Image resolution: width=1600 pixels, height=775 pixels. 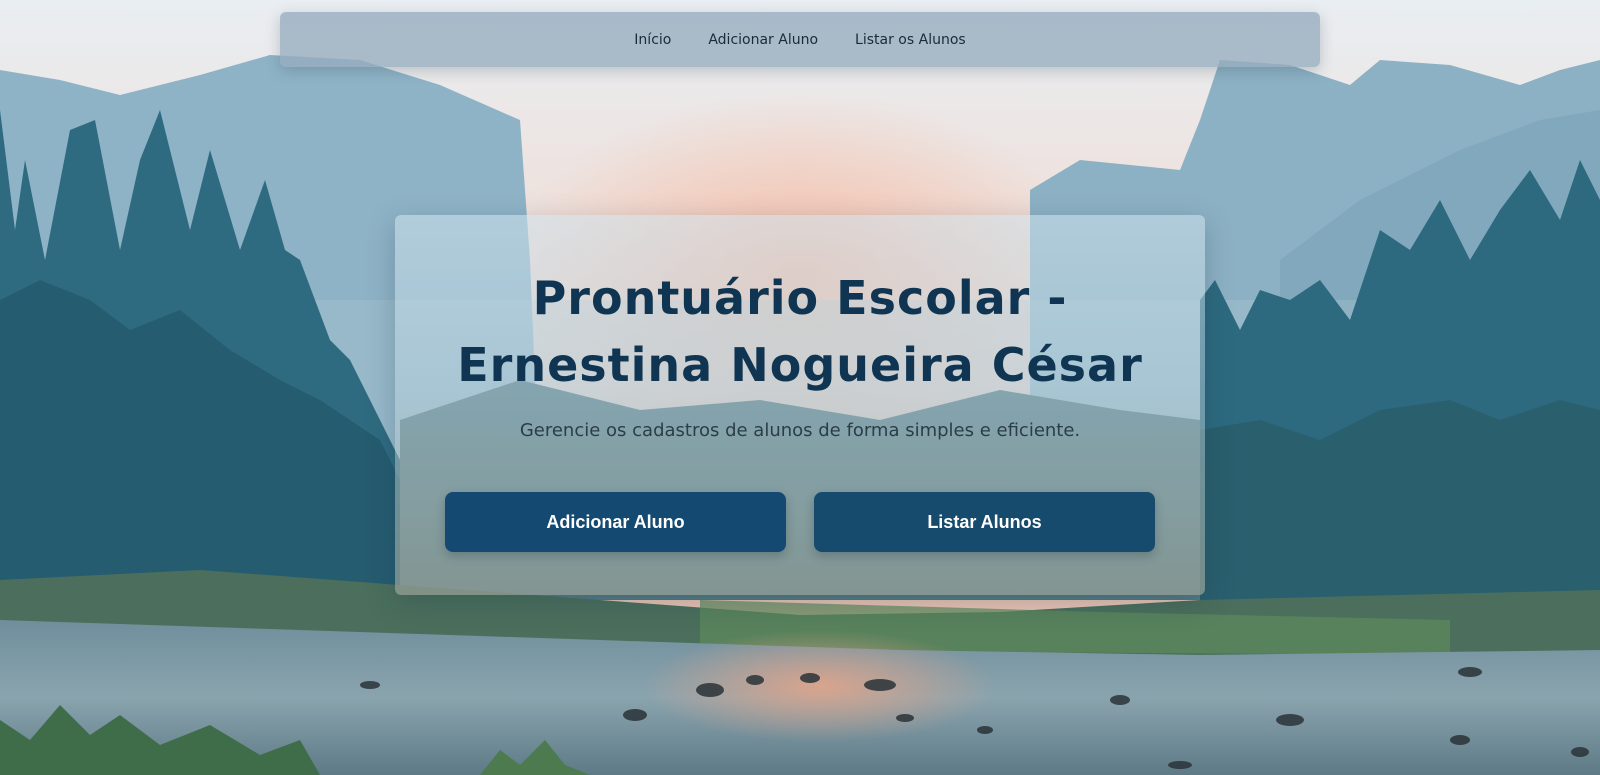 I want to click on top-navbar: Início Adicionar Aluno Listar os Alunos, so click(x=800, y=39).